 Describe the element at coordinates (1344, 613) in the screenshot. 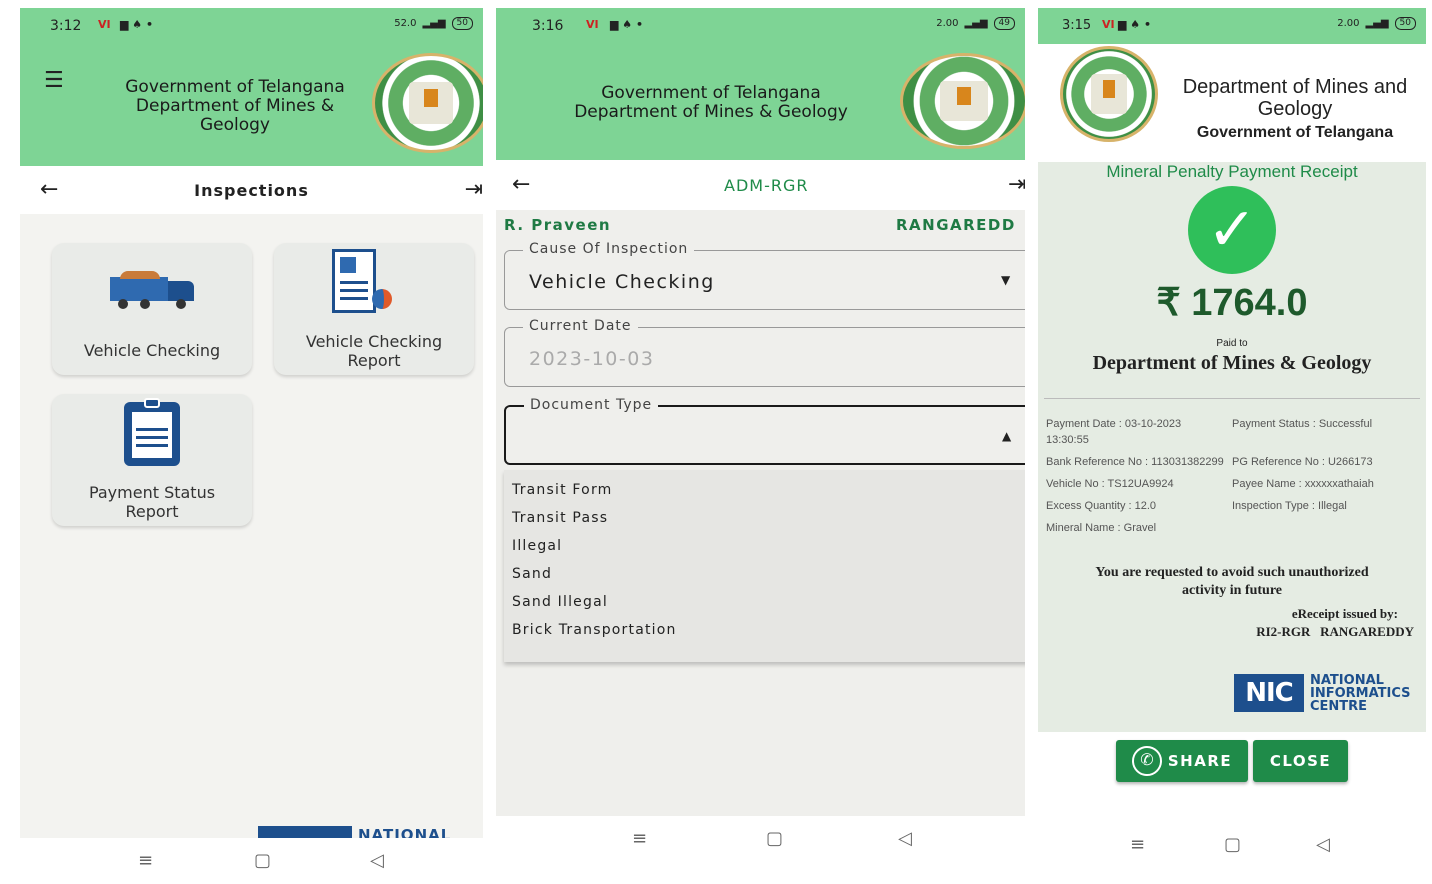

I see `issued-by-label: eReceipt issued by:` at that location.